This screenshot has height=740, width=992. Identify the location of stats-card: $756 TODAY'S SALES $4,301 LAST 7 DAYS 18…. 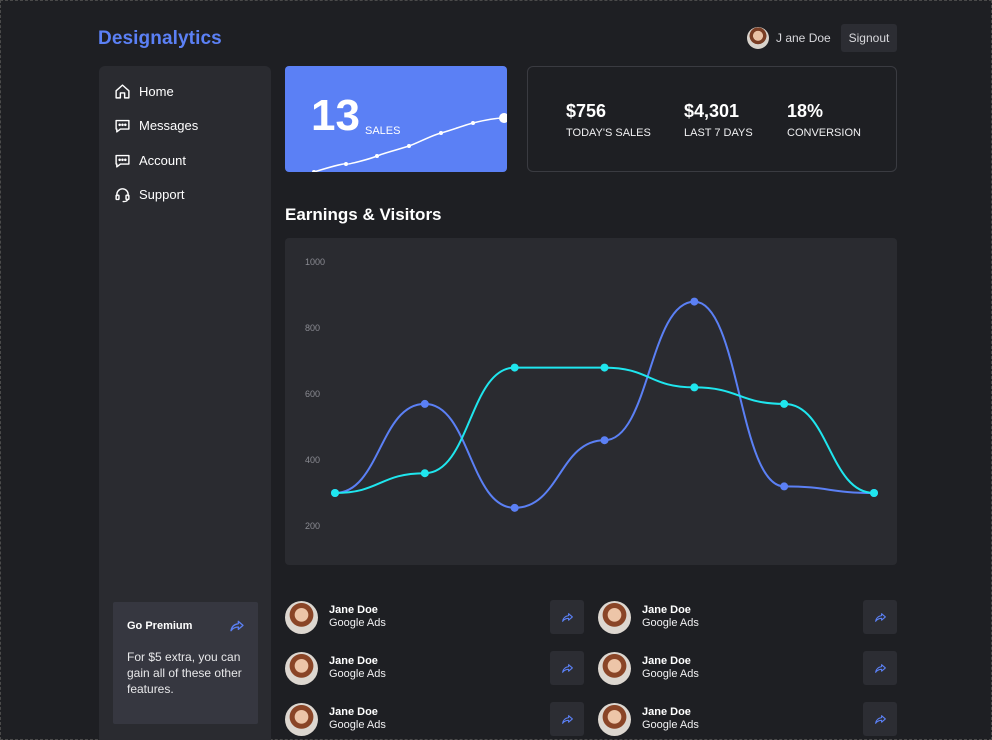
(712, 119).